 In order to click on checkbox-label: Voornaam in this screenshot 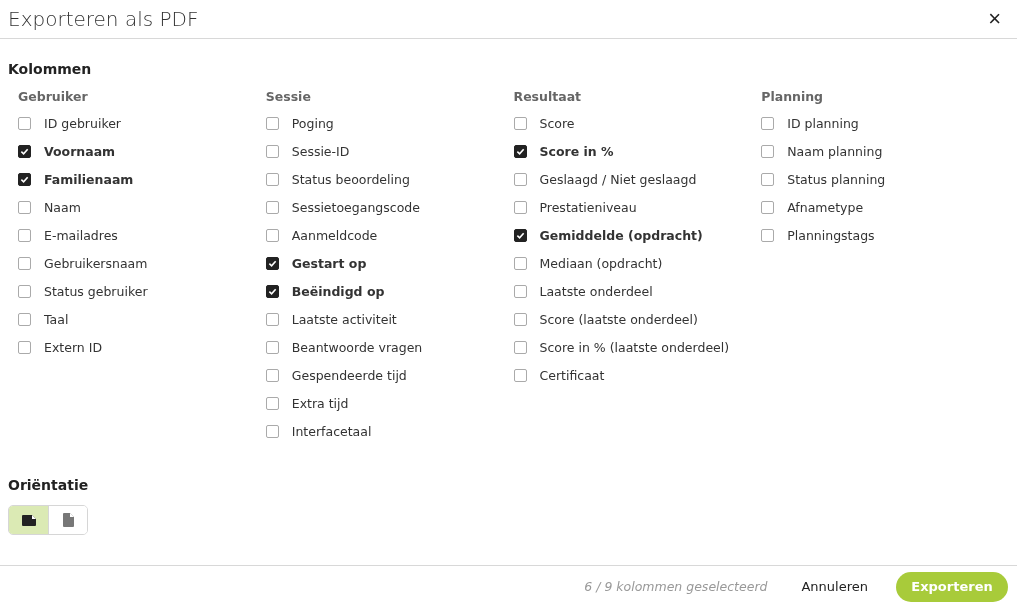, I will do `click(80, 151)`.